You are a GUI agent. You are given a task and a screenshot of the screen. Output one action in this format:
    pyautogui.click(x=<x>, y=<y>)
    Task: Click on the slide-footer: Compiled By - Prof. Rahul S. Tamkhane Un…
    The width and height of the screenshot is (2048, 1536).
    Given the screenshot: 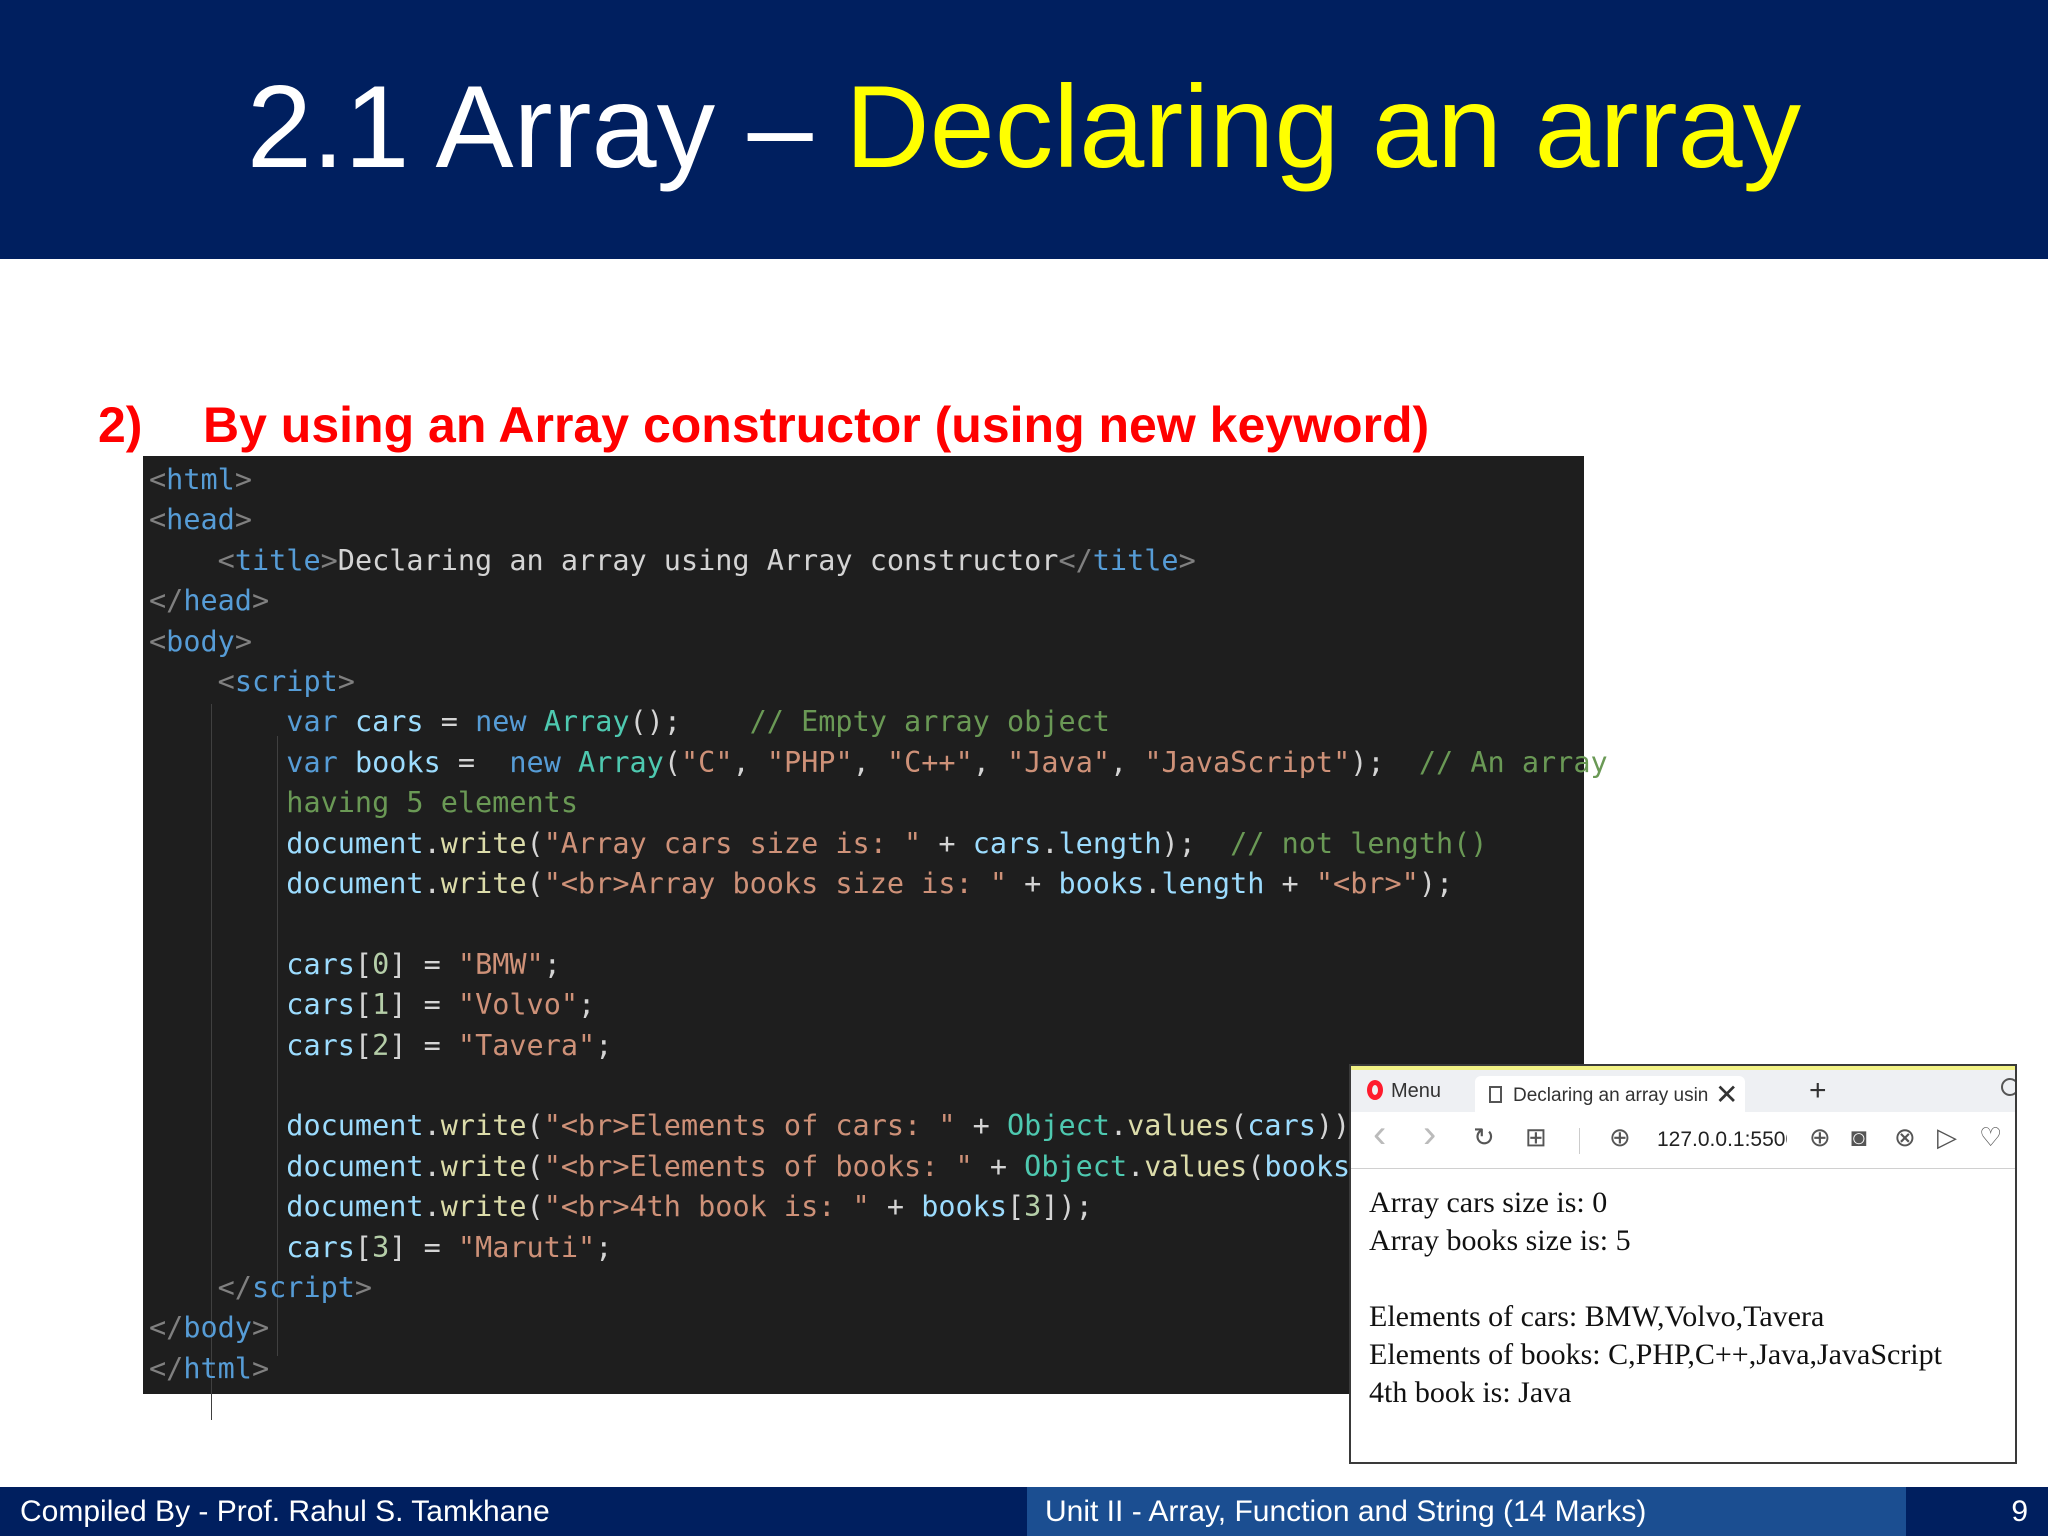 What is the action you would take?
    pyautogui.click(x=1024, y=1511)
    